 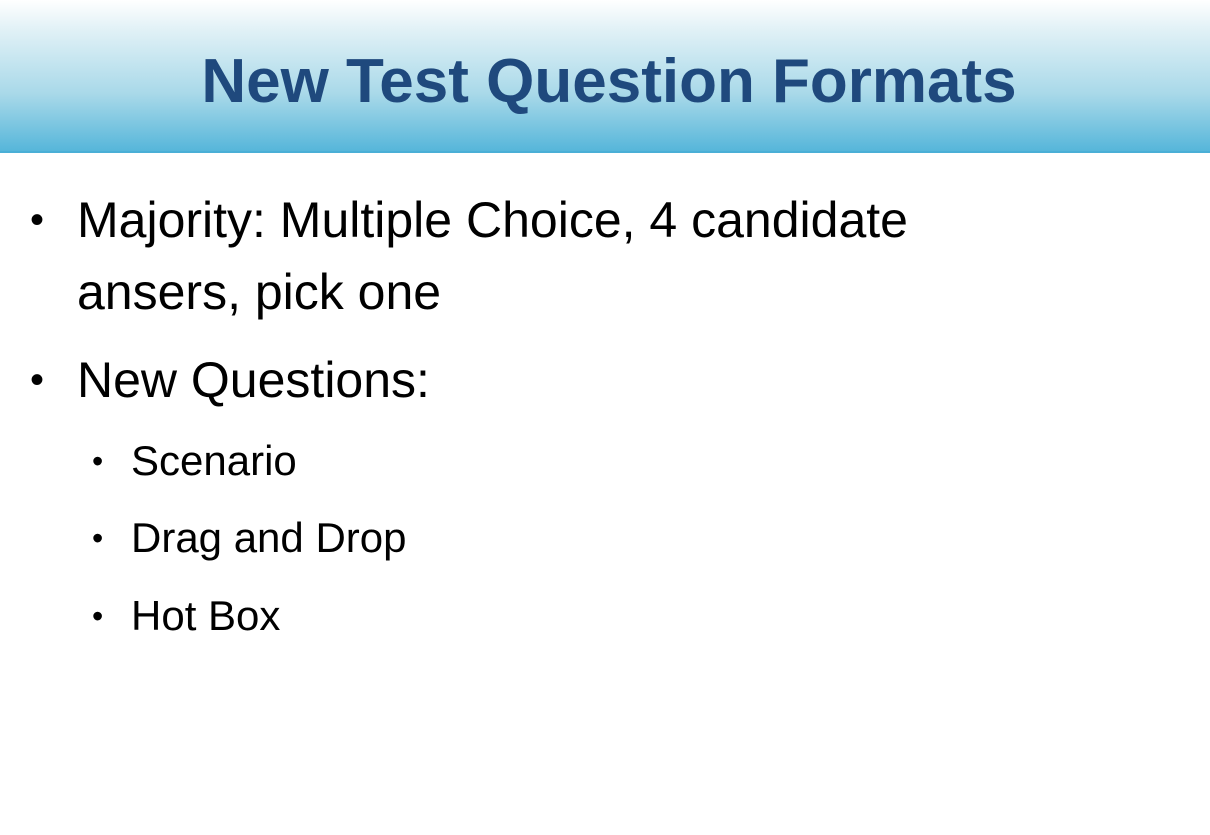 I want to click on sub-bullet-item: • Drag and Drop, so click(x=605, y=538).